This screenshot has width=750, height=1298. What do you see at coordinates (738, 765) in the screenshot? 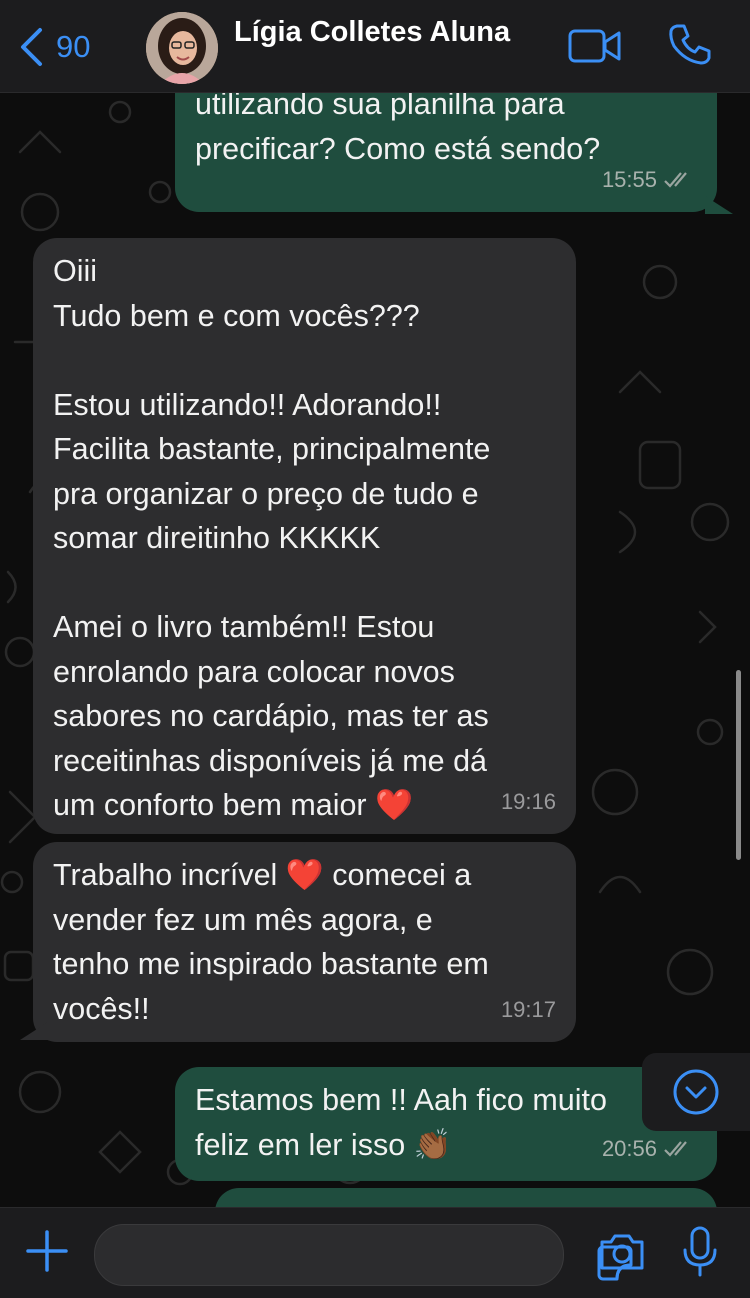
I see `scrollbar` at bounding box center [738, 765].